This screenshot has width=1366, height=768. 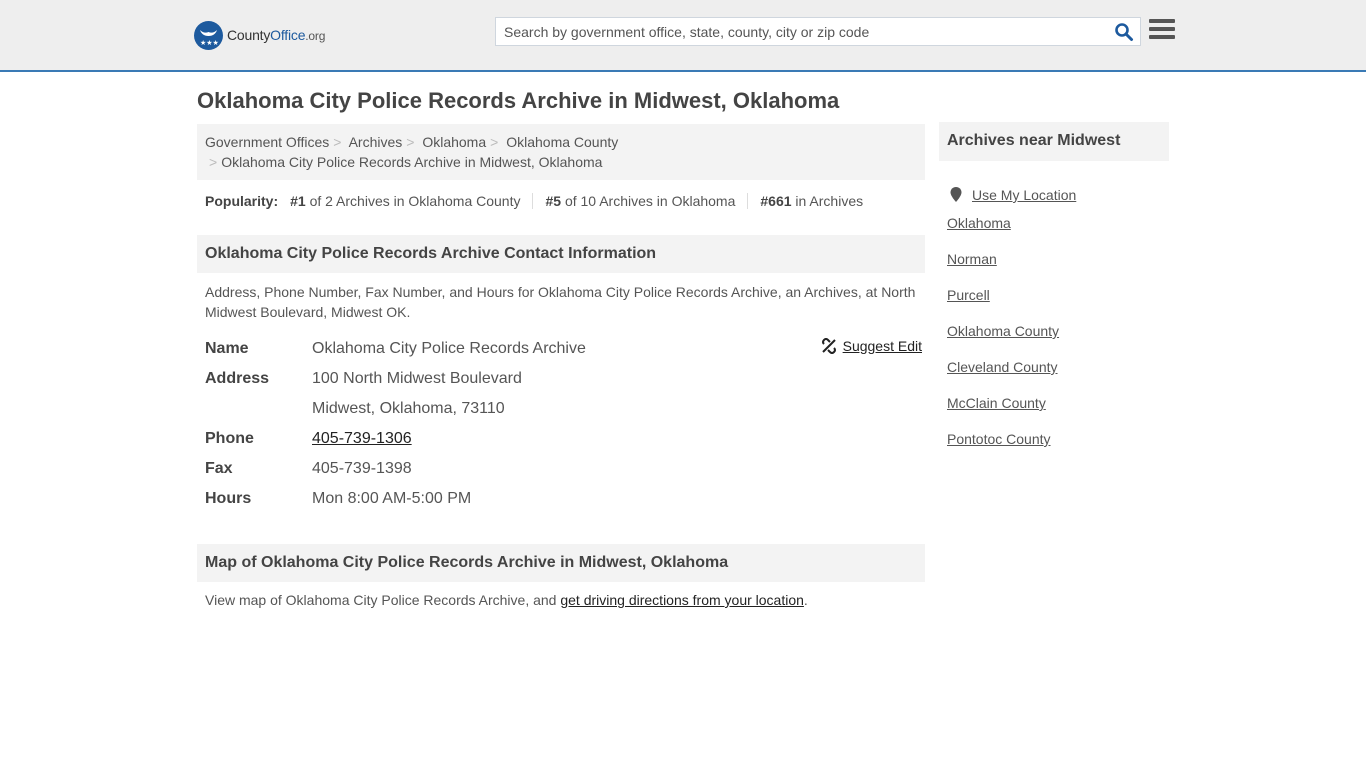 What do you see at coordinates (408, 408) in the screenshot?
I see `address-line2: Midwest, Oklahoma, 73110` at bounding box center [408, 408].